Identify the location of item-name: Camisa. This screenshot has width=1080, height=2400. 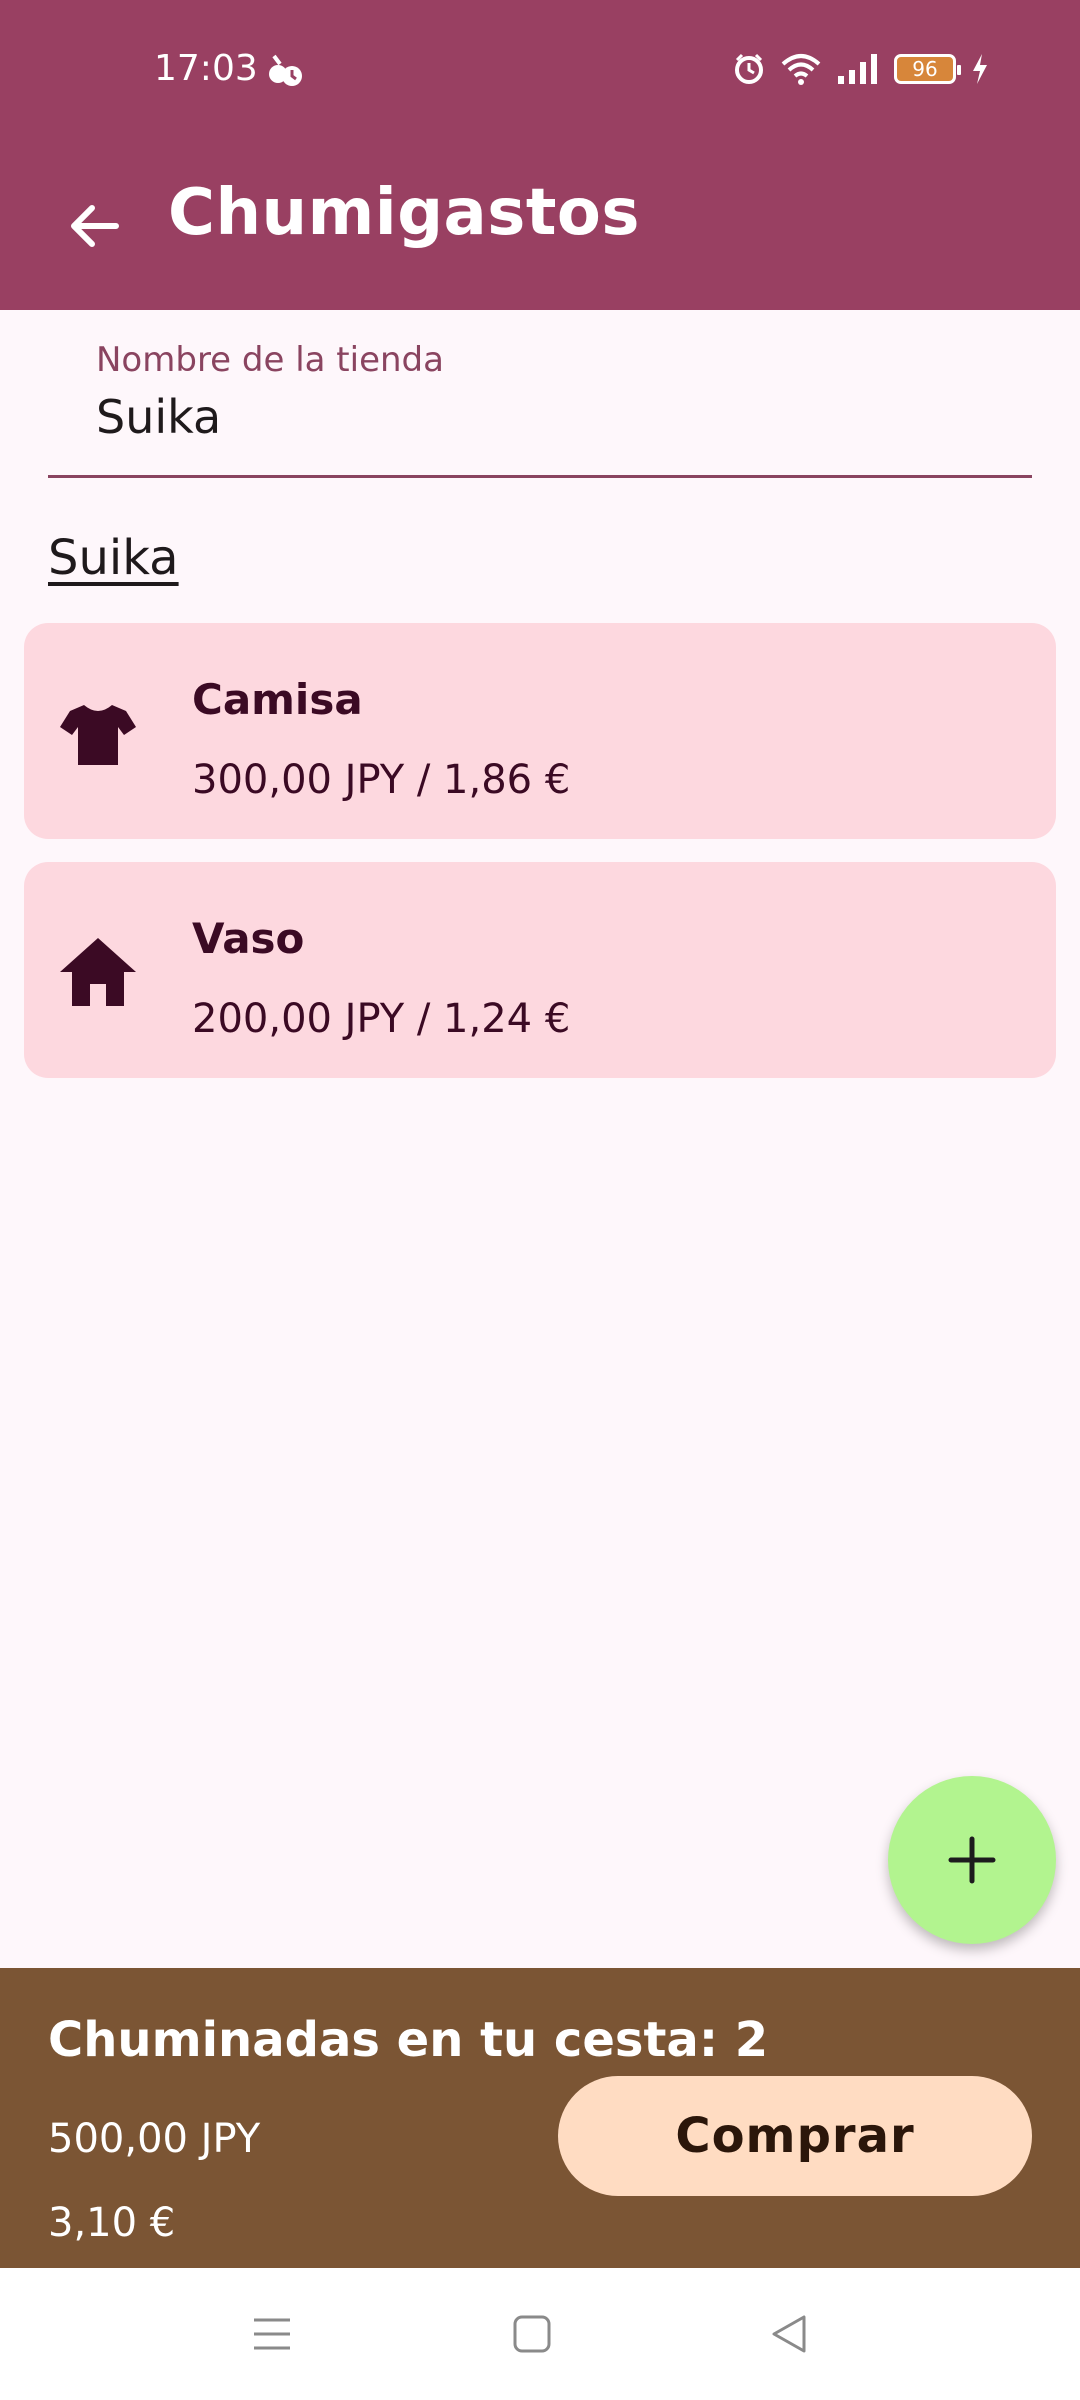
(277, 699).